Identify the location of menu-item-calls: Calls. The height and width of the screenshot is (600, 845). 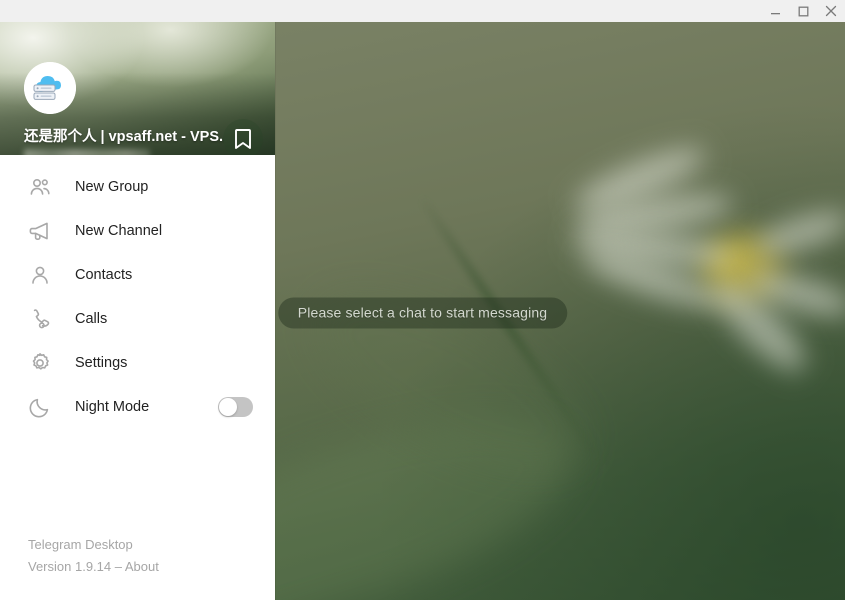
(137, 319).